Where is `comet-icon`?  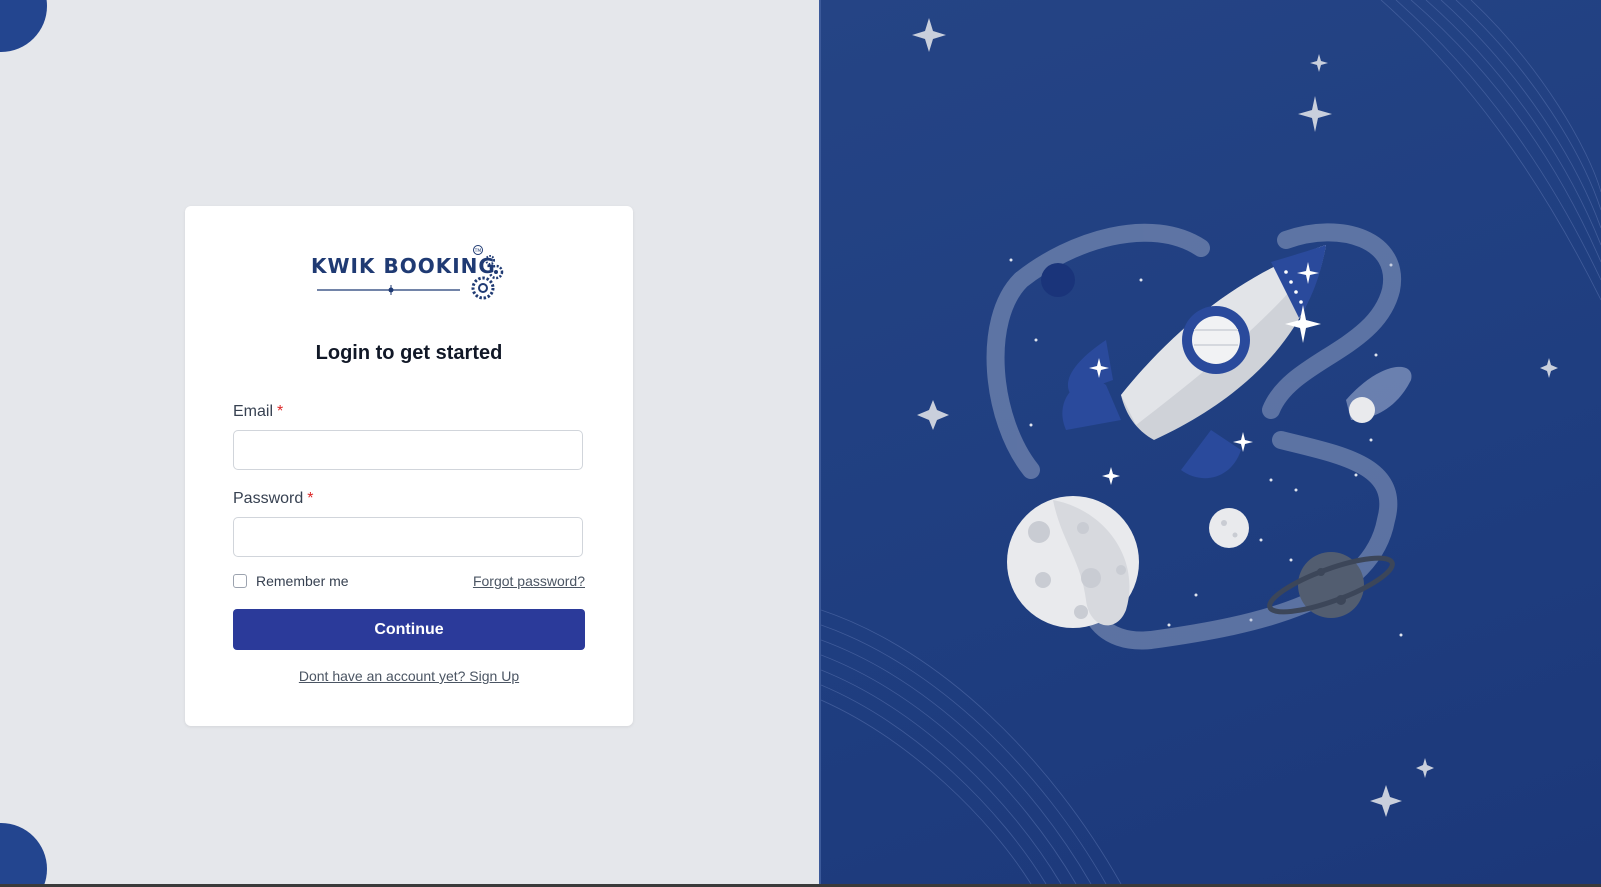
comet-icon is located at coordinates (1379, 394).